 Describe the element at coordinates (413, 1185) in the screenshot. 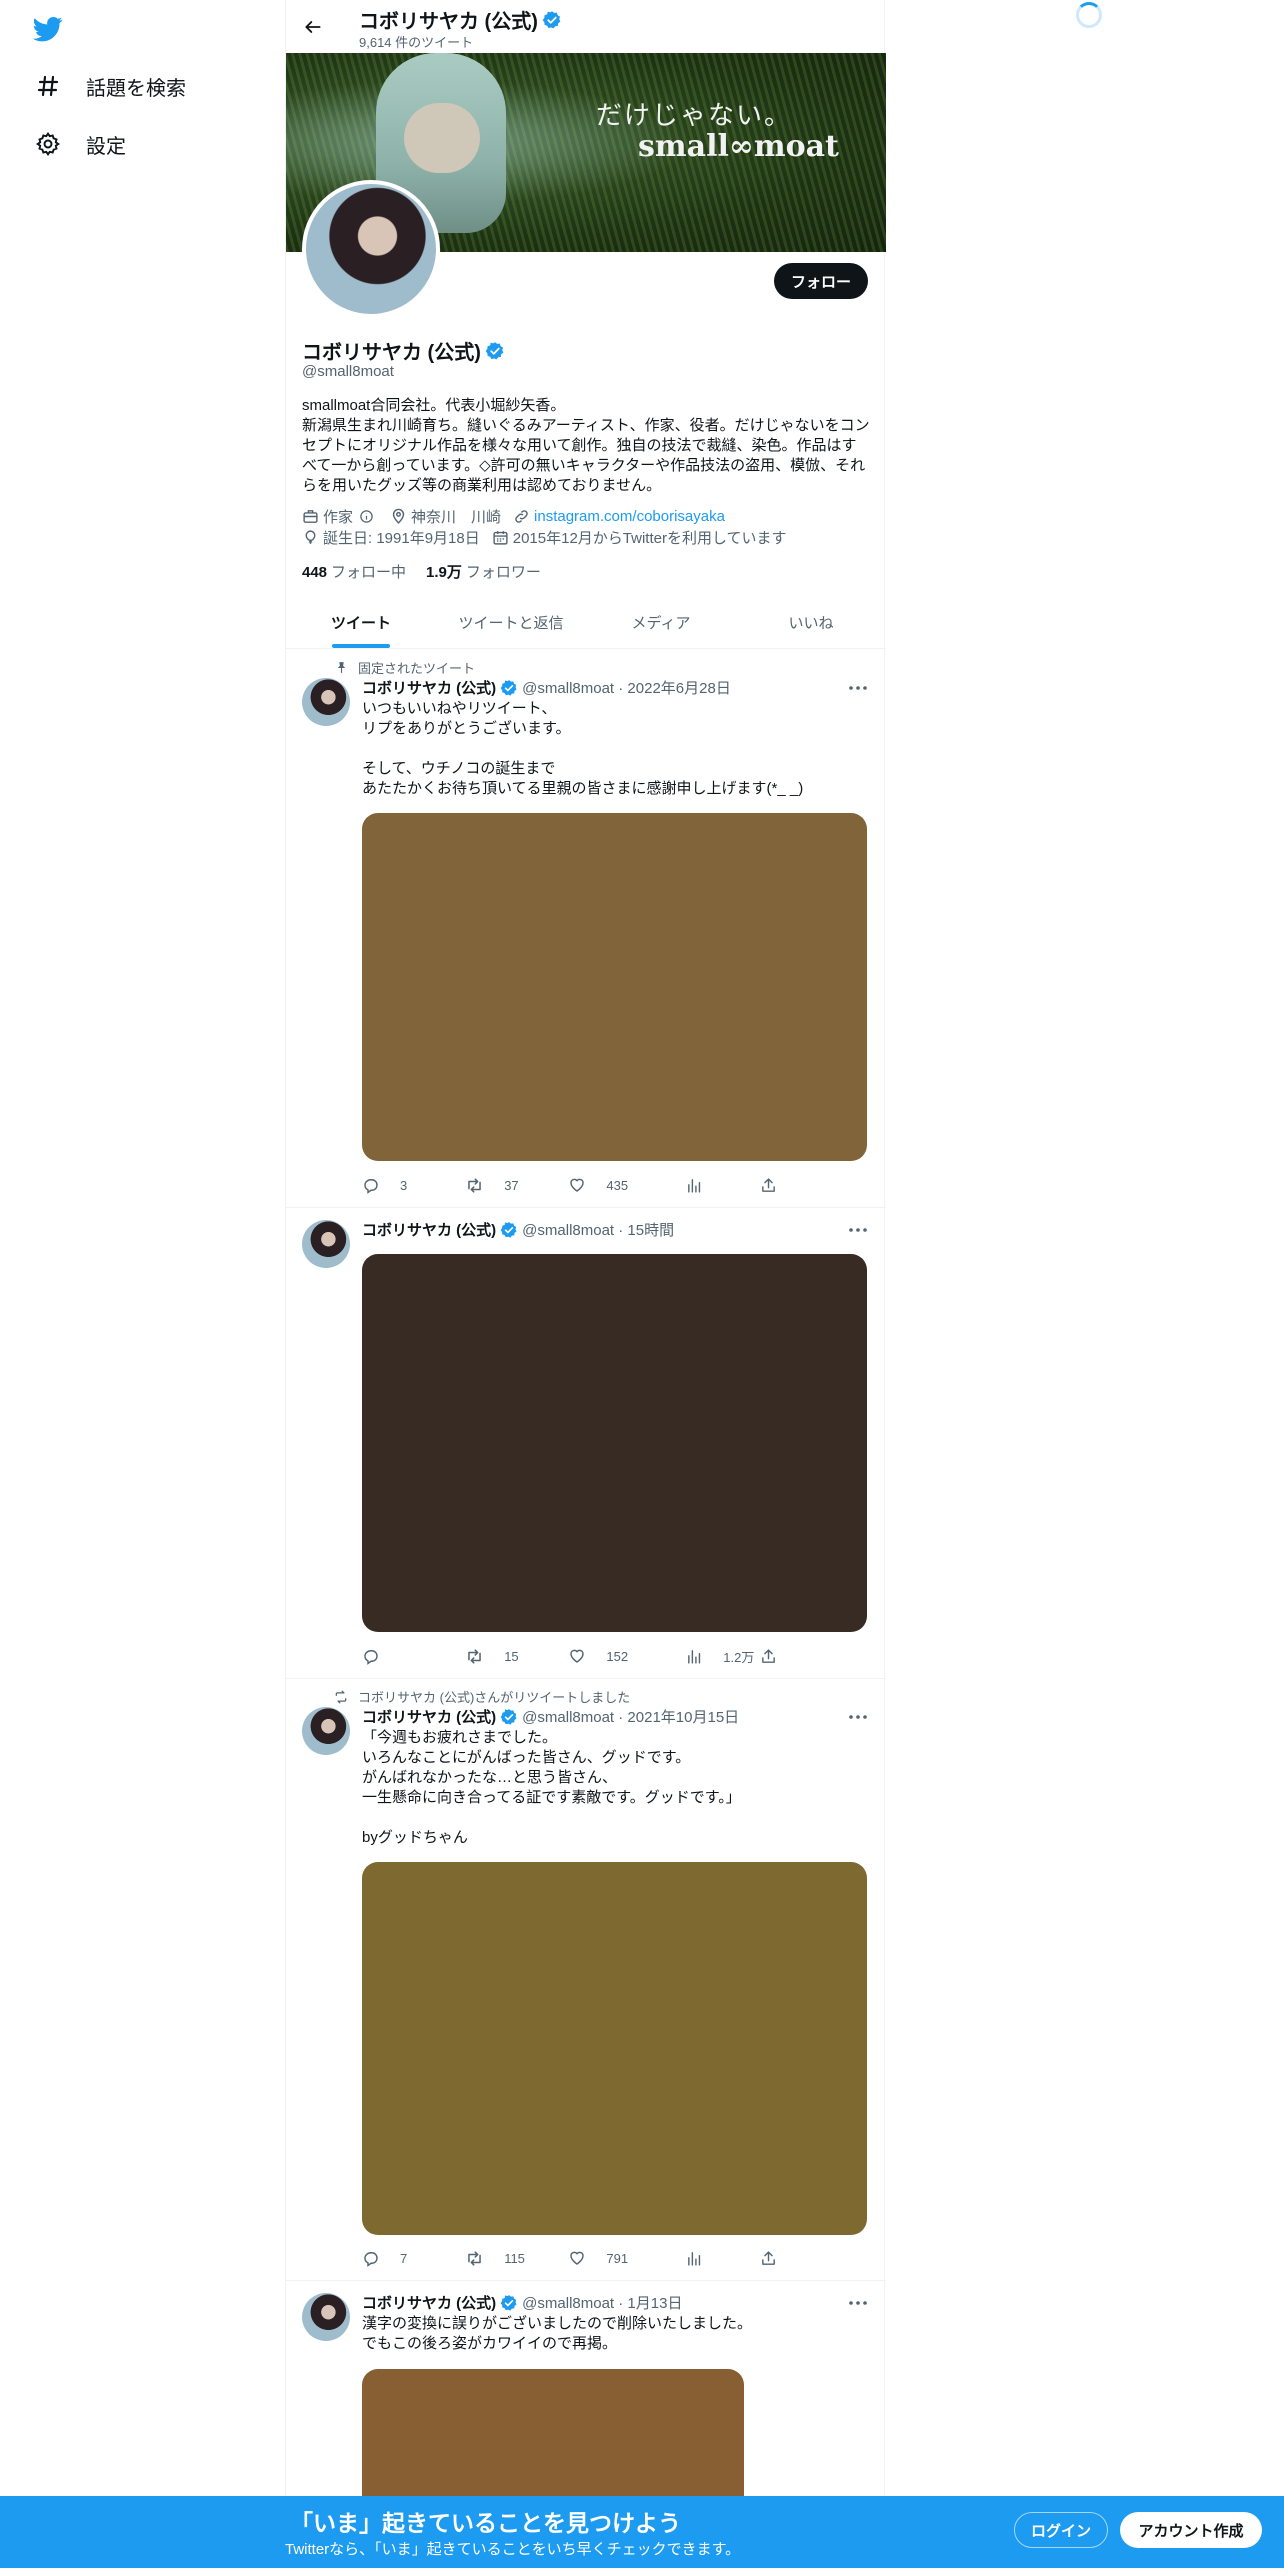

I see `reply-button: 3` at that location.